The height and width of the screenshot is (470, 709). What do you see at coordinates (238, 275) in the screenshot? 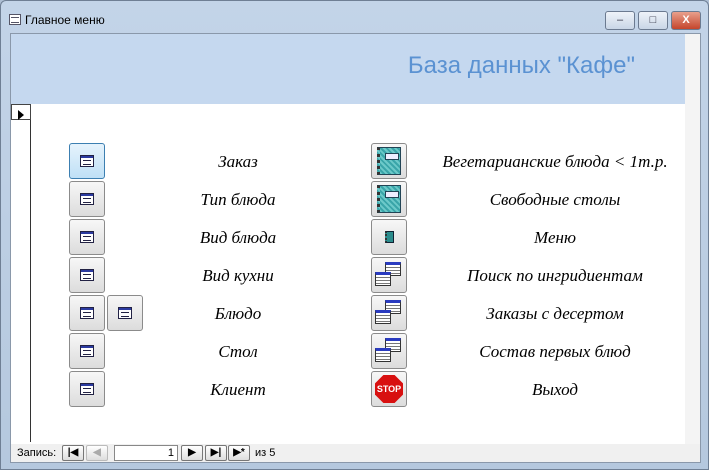
I see `cuisine-label: Вид кухни` at bounding box center [238, 275].